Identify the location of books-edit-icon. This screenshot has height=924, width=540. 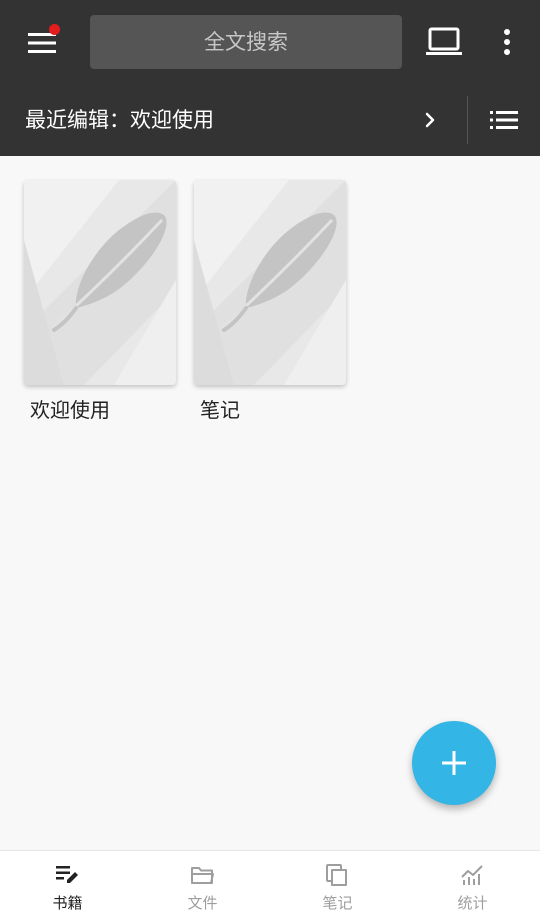
(67, 874).